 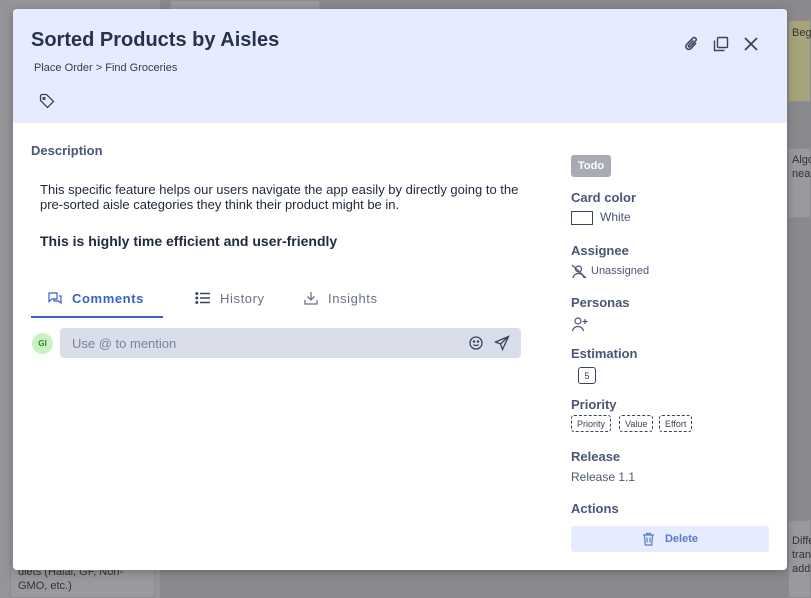 What do you see at coordinates (42, 343) in the screenshot?
I see `avatar: GI` at bounding box center [42, 343].